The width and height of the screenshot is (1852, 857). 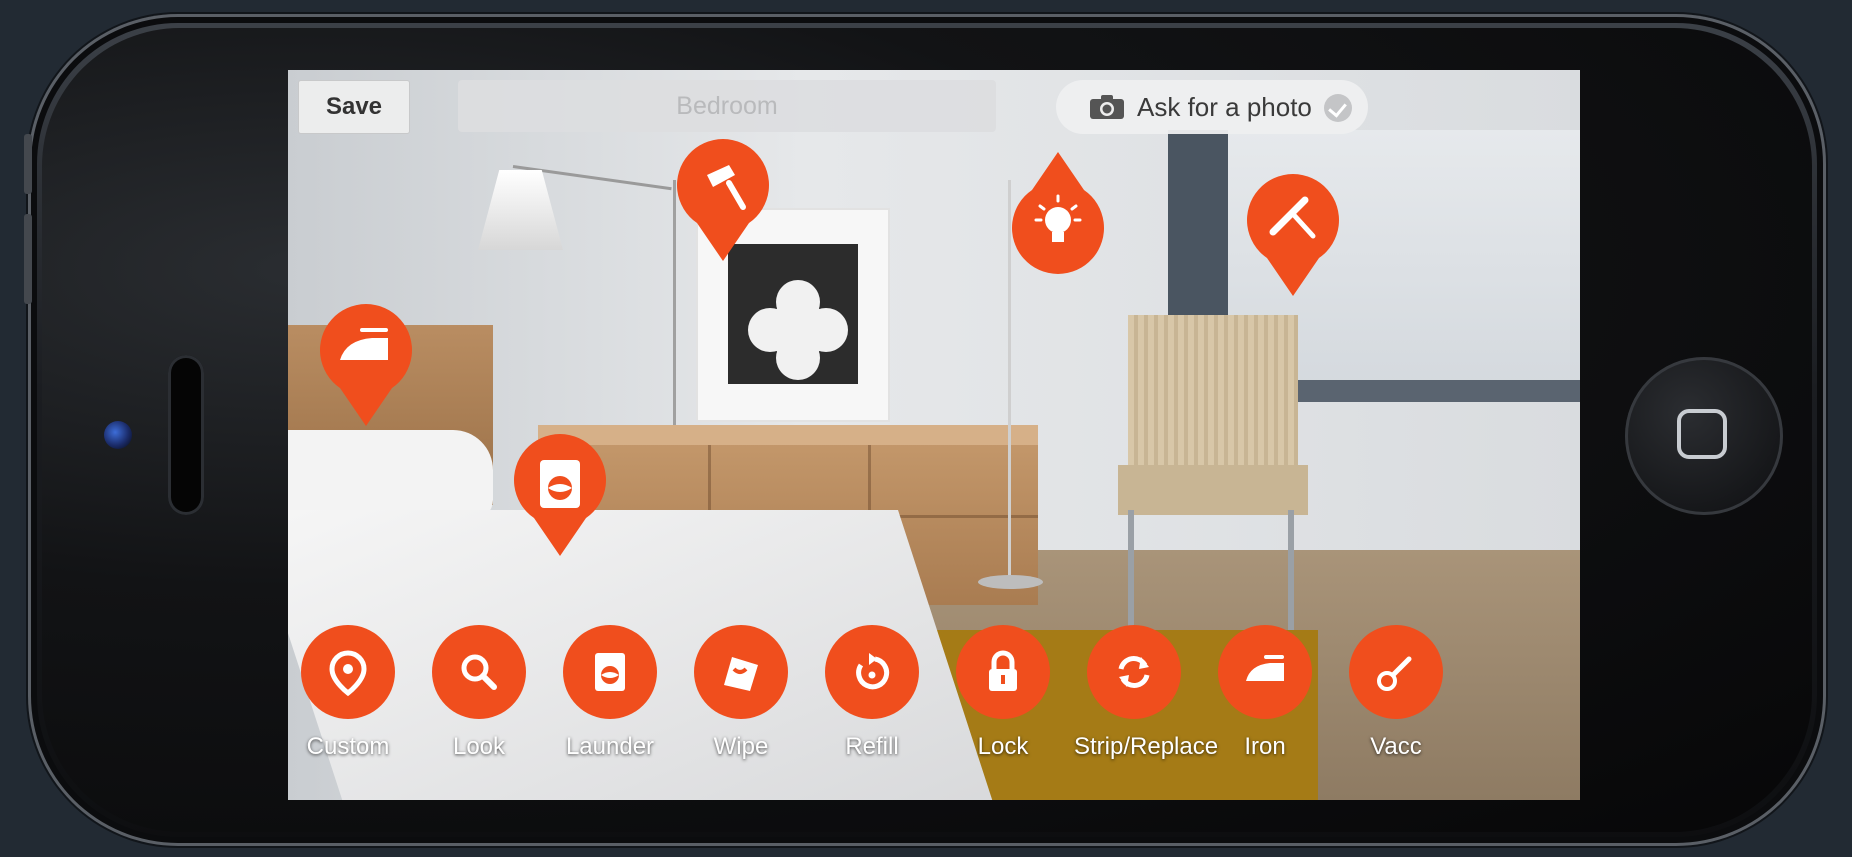 What do you see at coordinates (1396, 746) in the screenshot?
I see `tool-label: Vacc` at bounding box center [1396, 746].